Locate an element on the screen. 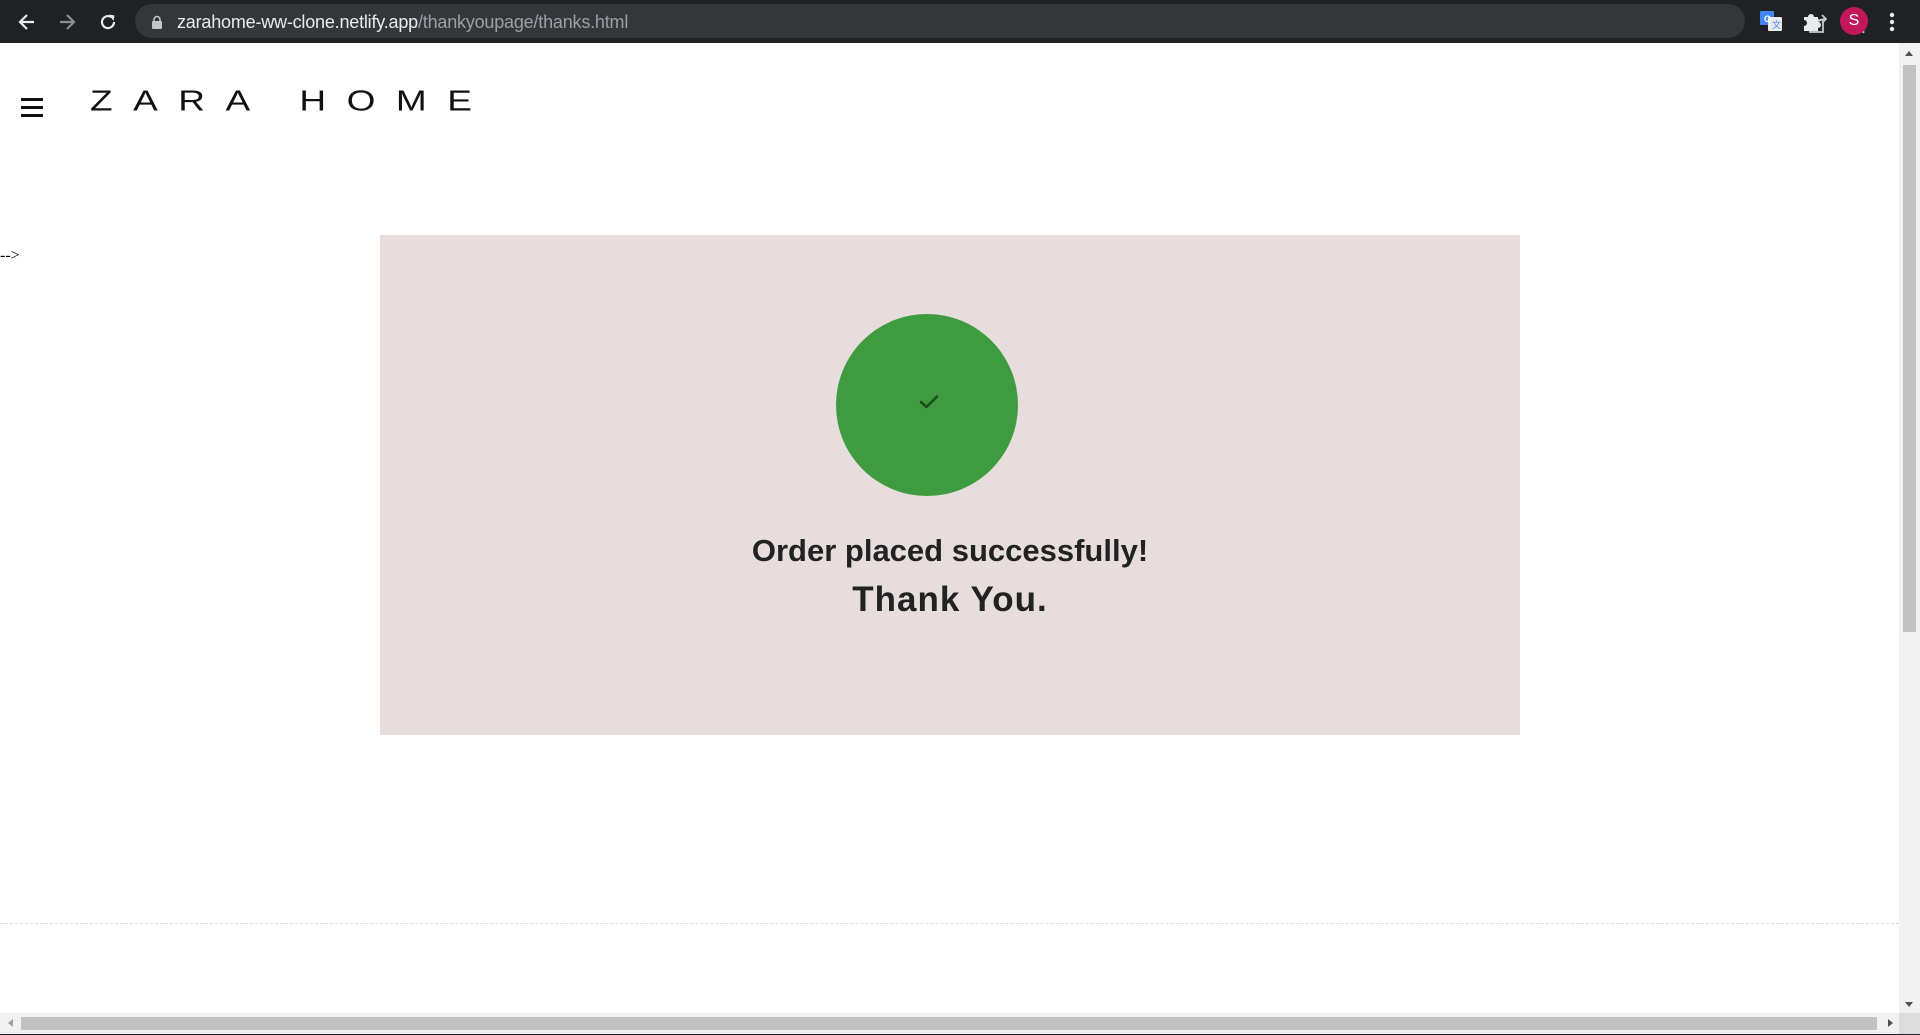 This screenshot has height=1035, width=1920. url-path: /thankyoupage/thanks.html is located at coordinates (523, 22).